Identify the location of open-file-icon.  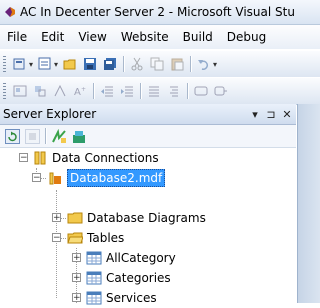
(70, 64).